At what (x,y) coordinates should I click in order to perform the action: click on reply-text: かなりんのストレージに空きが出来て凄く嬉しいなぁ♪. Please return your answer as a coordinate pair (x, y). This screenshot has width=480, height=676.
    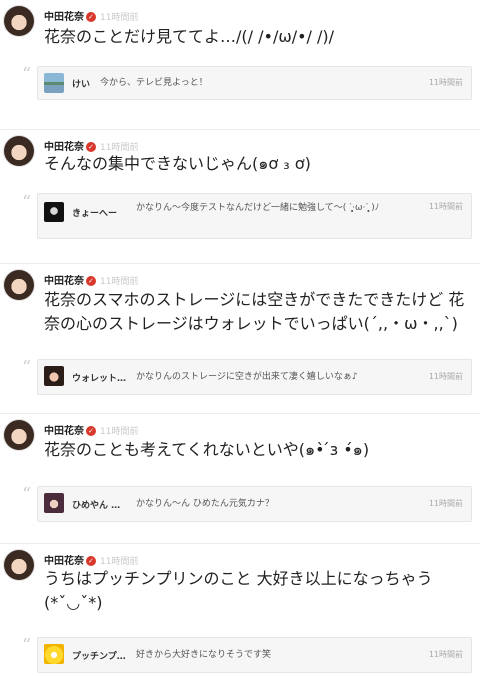
    Looking at the image, I should click on (247, 377).